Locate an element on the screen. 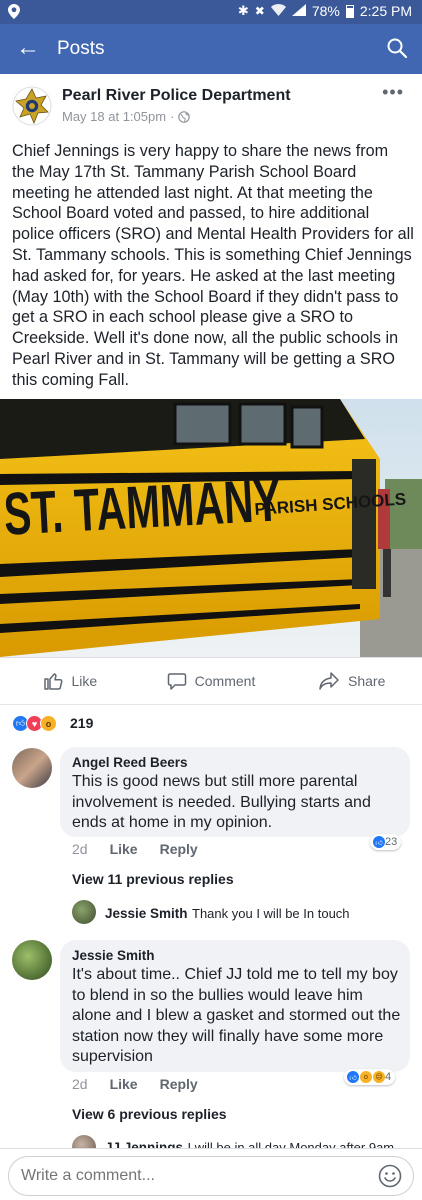 The height and width of the screenshot is (1200, 422). post-actions: Like Comment Share is located at coordinates (211, 680).